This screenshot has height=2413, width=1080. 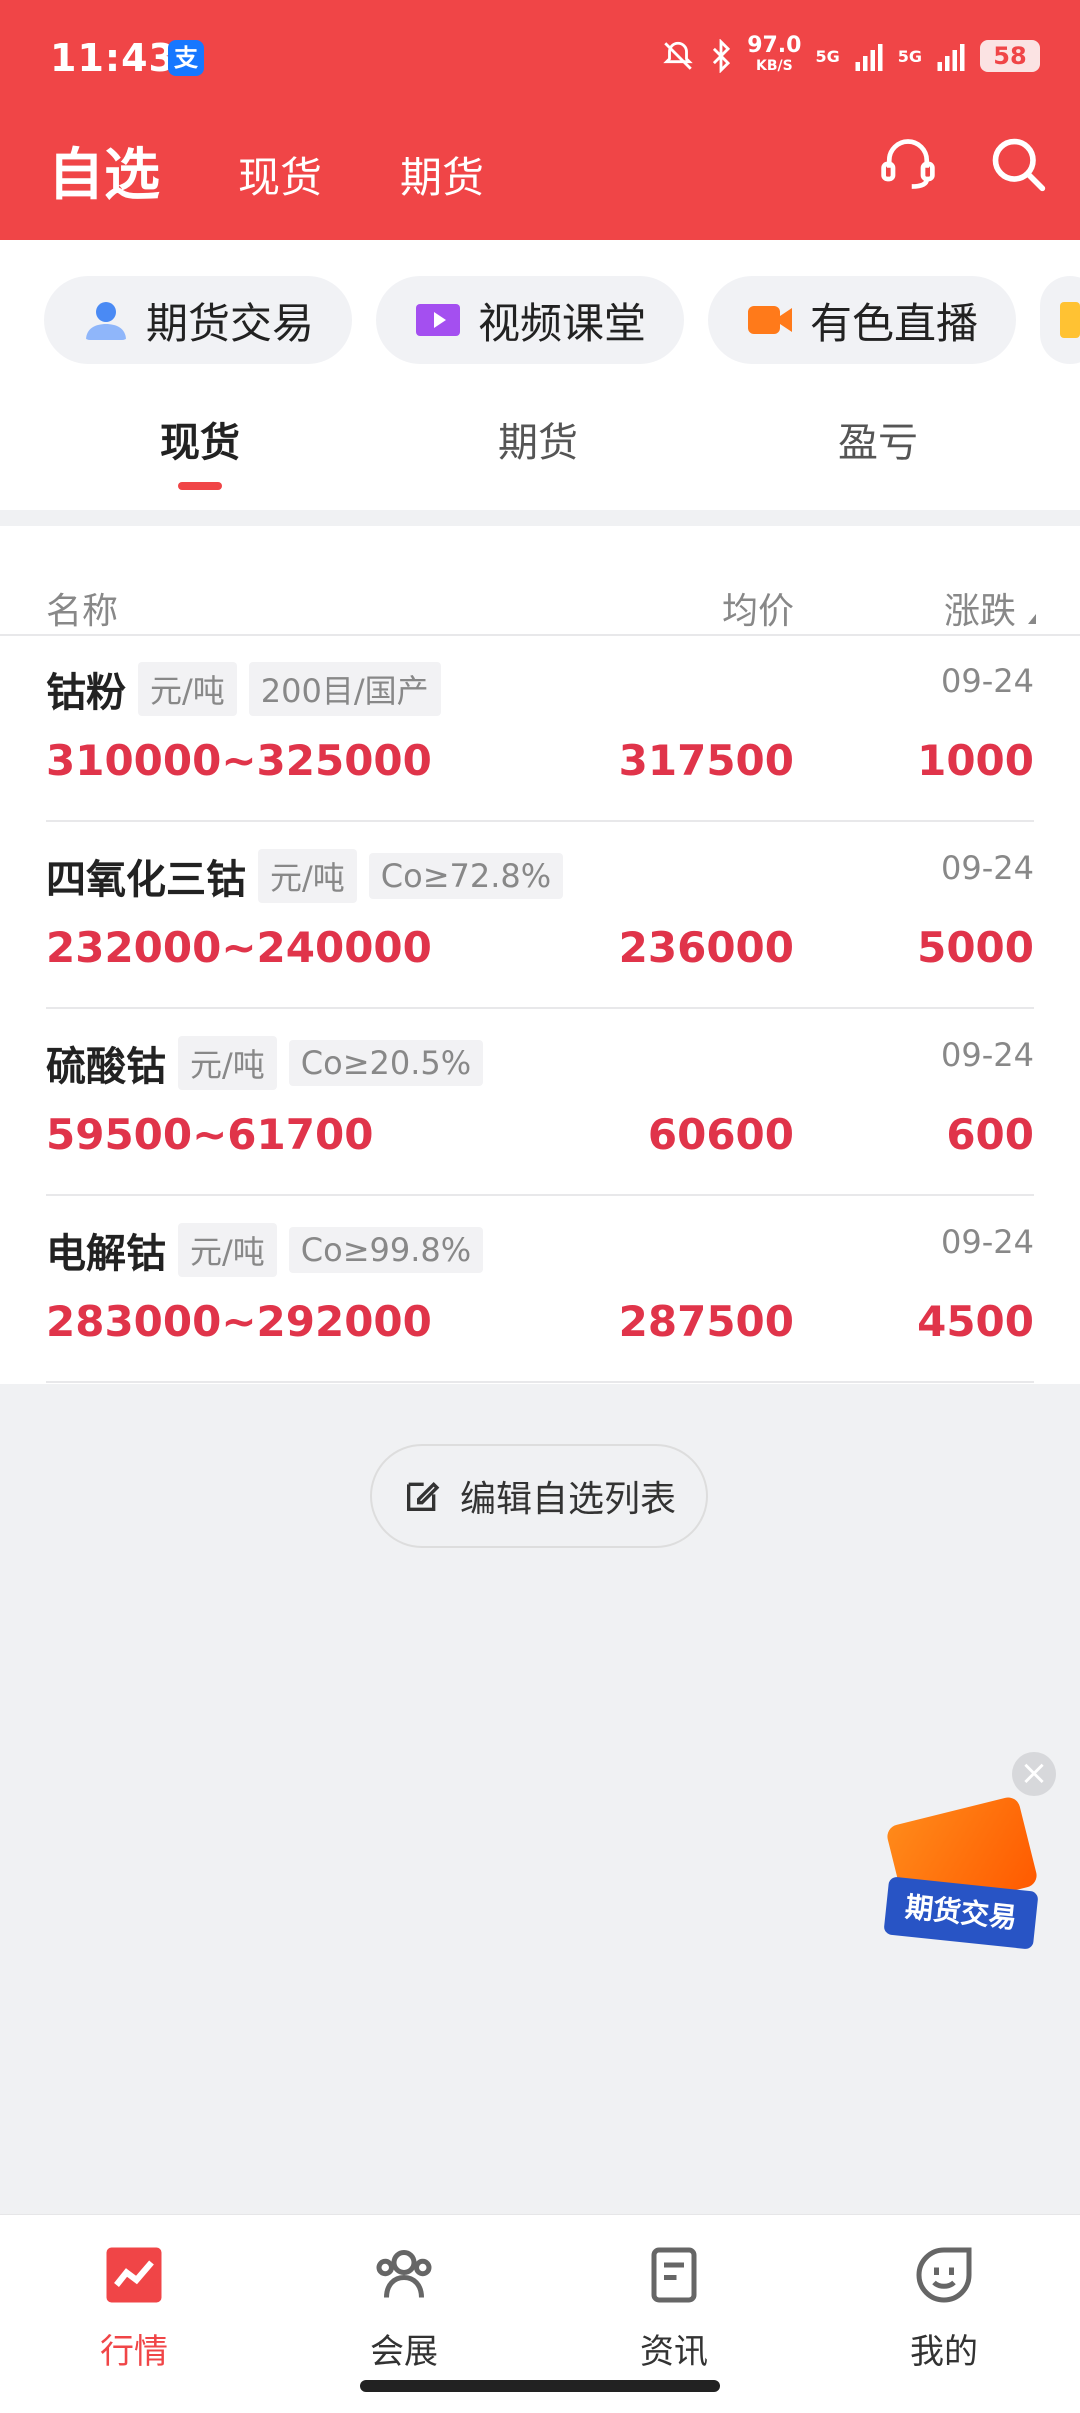 I want to click on tab-label: 我的, so click(x=944, y=2352).